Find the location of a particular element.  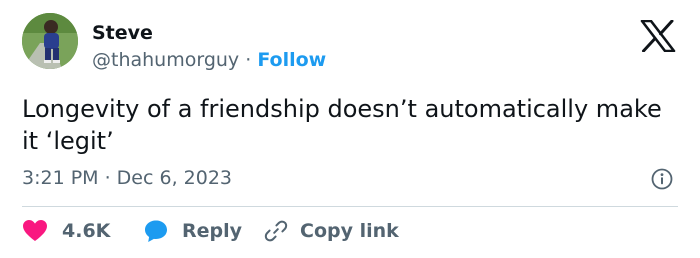

avatar is located at coordinates (50, 41).